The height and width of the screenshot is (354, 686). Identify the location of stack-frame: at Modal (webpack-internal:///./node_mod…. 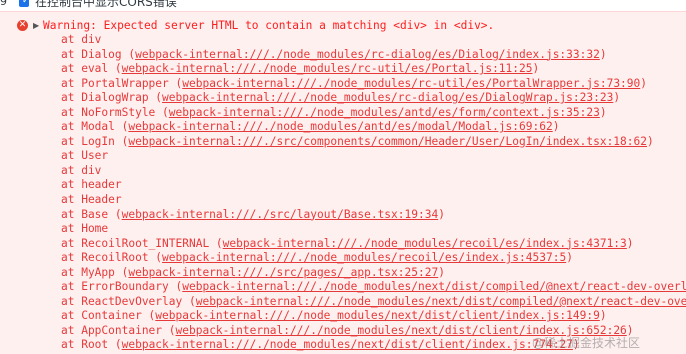
(373, 127).